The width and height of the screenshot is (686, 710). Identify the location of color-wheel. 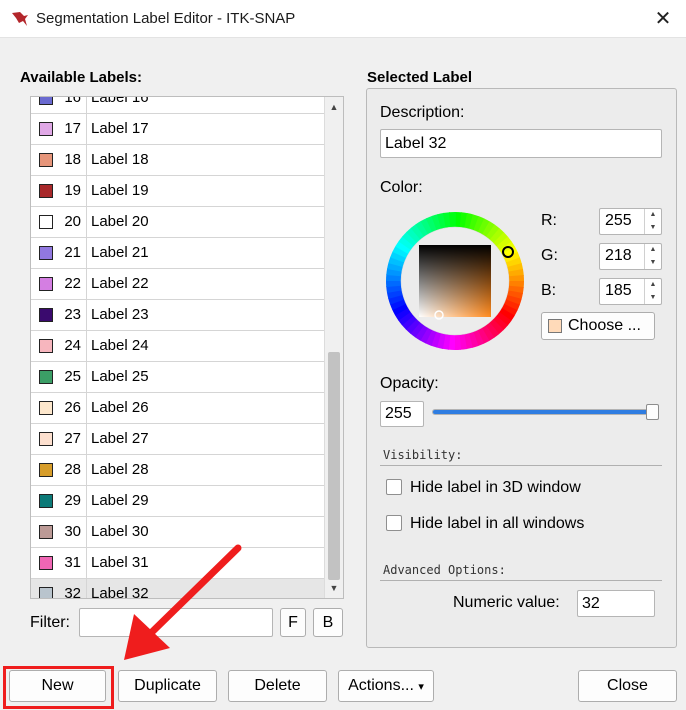
(455, 281).